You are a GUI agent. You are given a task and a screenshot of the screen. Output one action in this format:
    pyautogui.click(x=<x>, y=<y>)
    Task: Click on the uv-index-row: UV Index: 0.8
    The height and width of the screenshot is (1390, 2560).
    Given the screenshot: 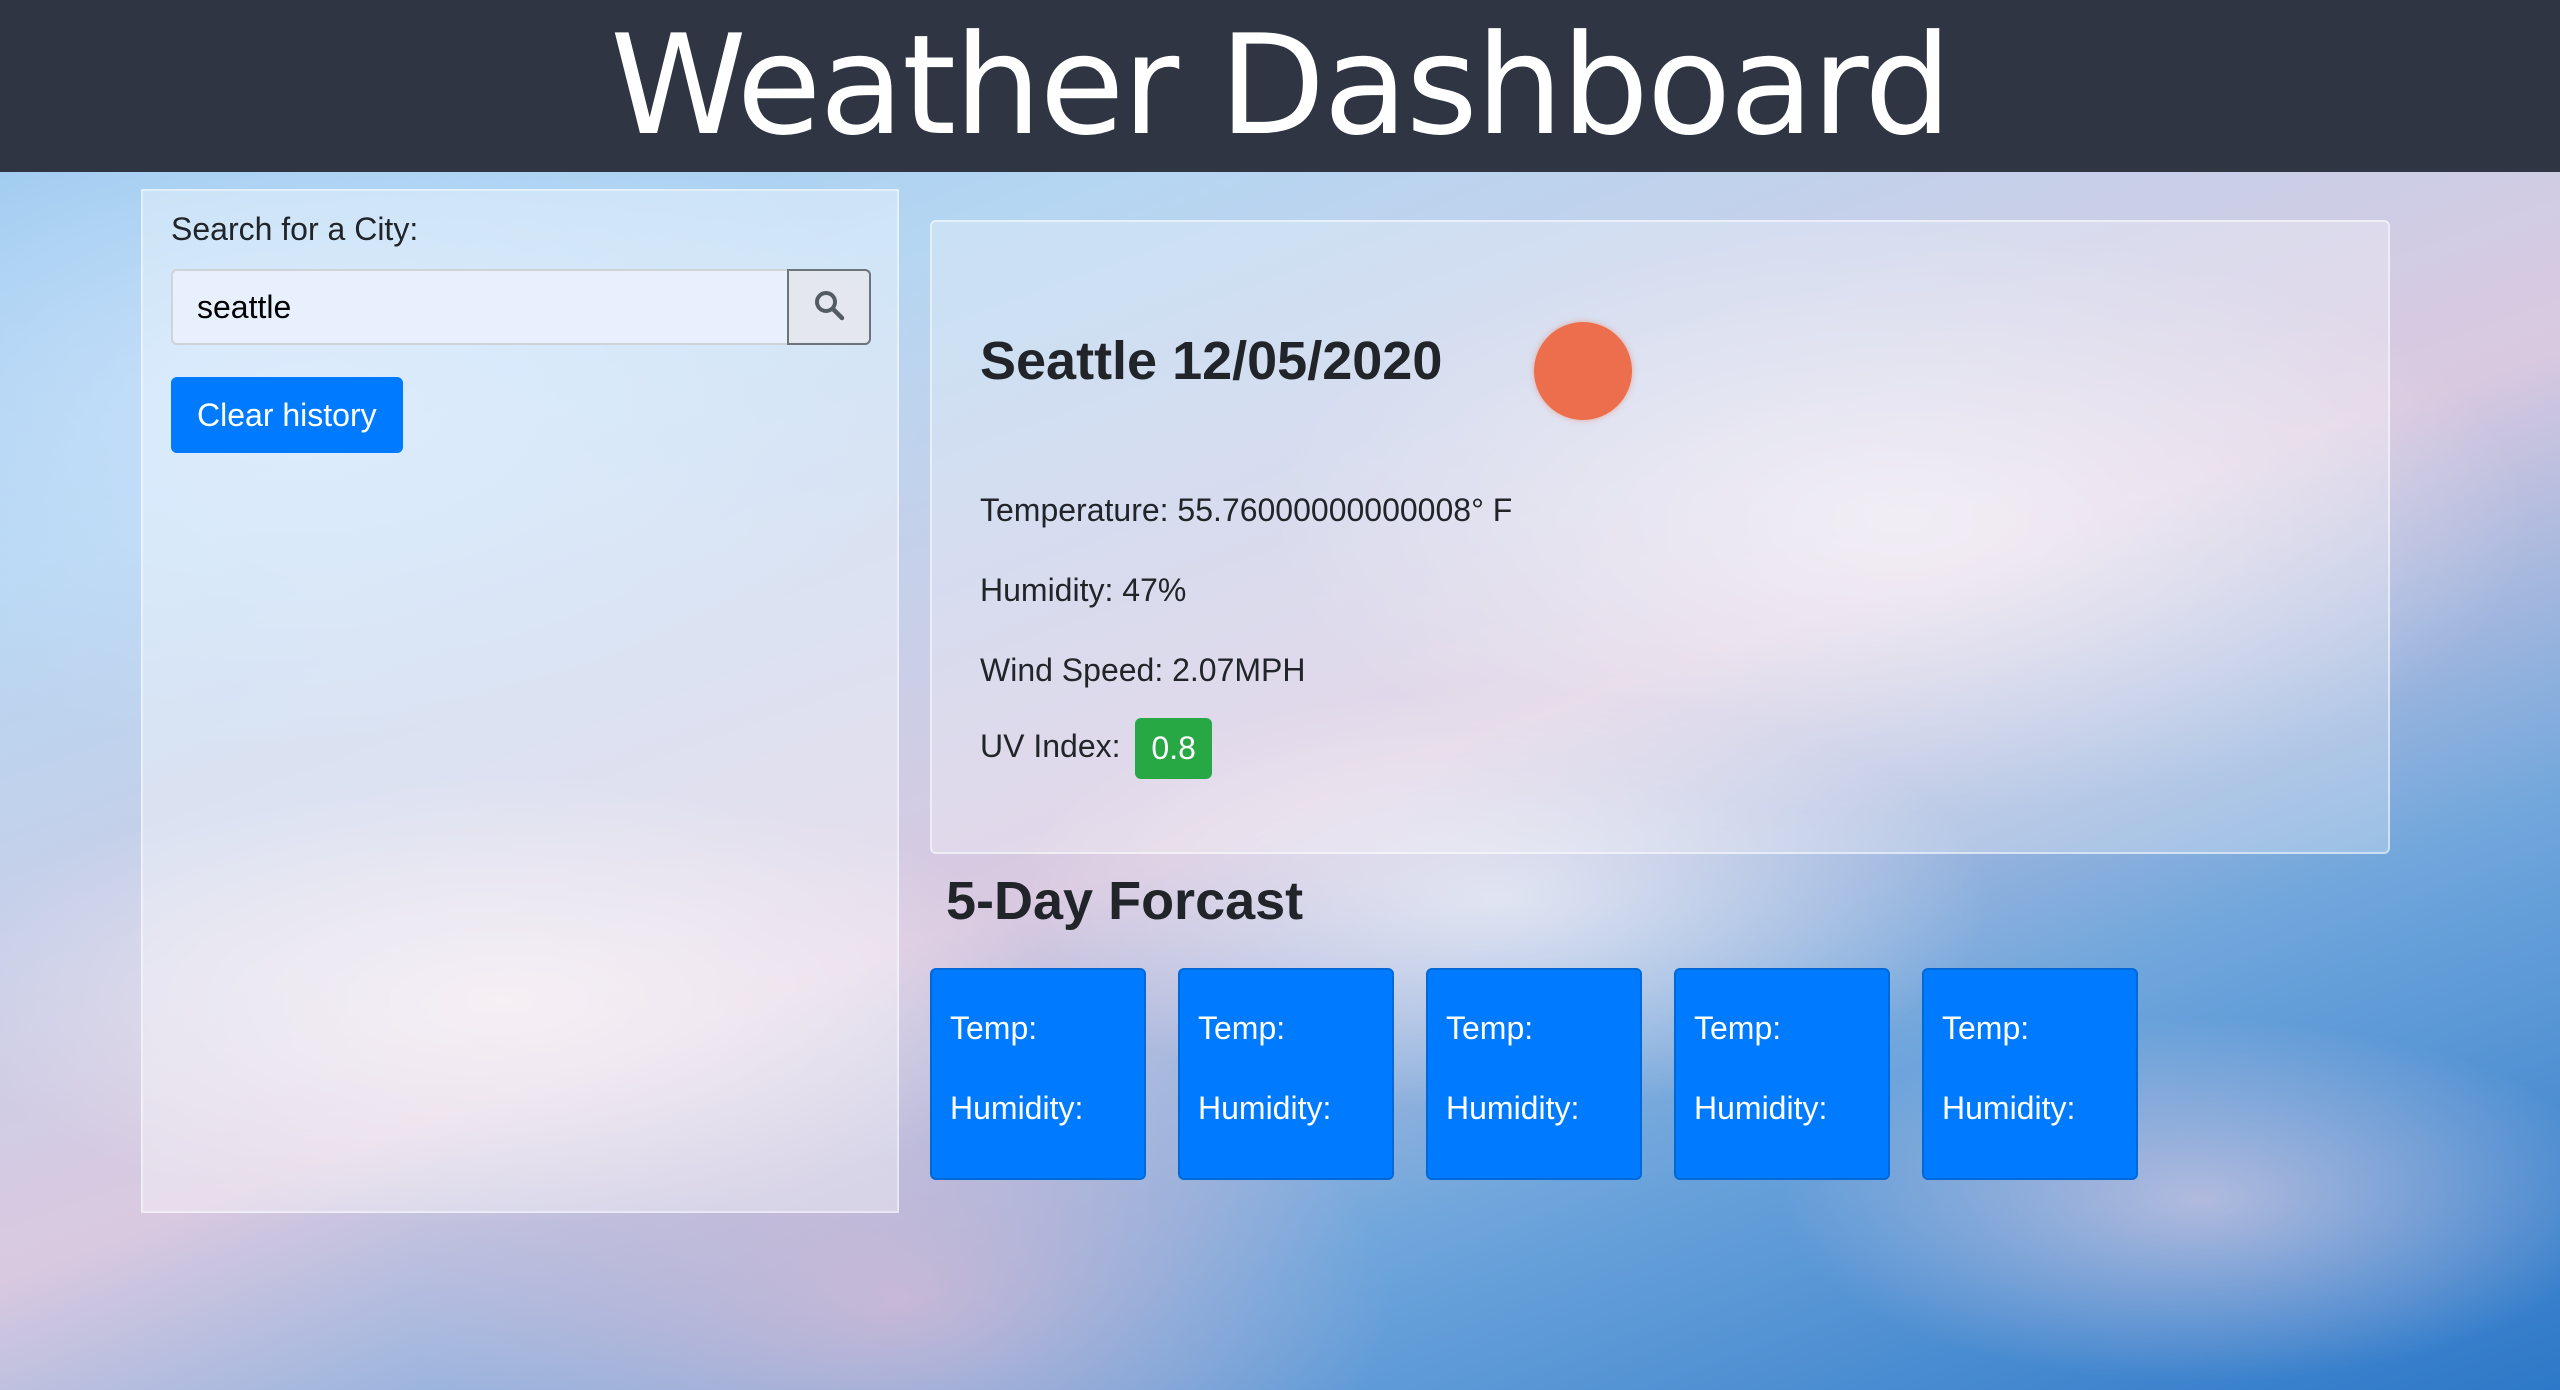 What is the action you would take?
    pyautogui.click(x=1096, y=748)
    